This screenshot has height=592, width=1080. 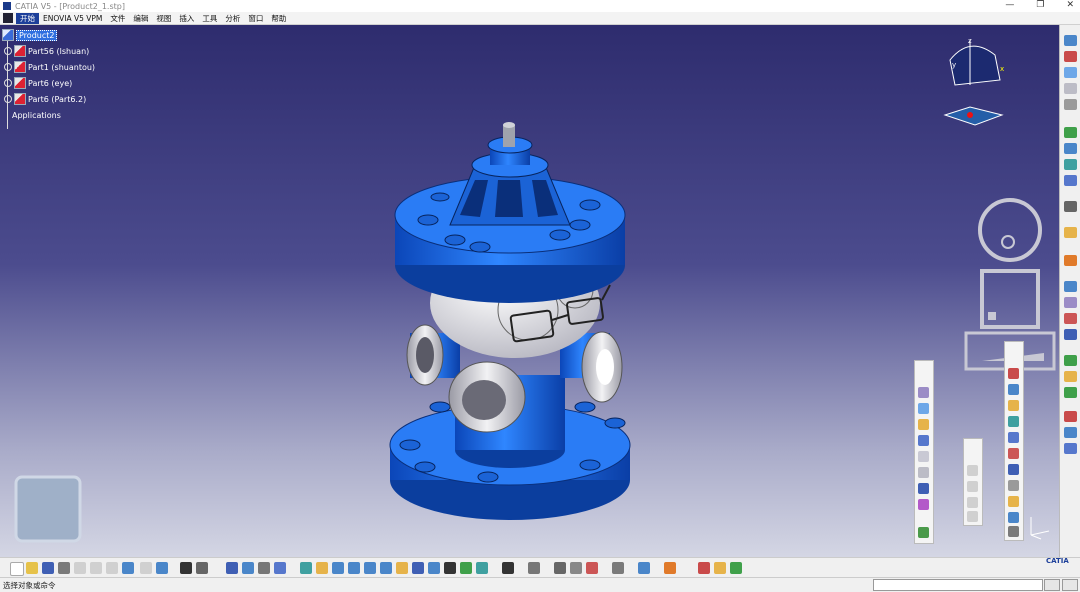 What do you see at coordinates (418, 568) in the screenshot?
I see `view-mode-icon` at bounding box center [418, 568].